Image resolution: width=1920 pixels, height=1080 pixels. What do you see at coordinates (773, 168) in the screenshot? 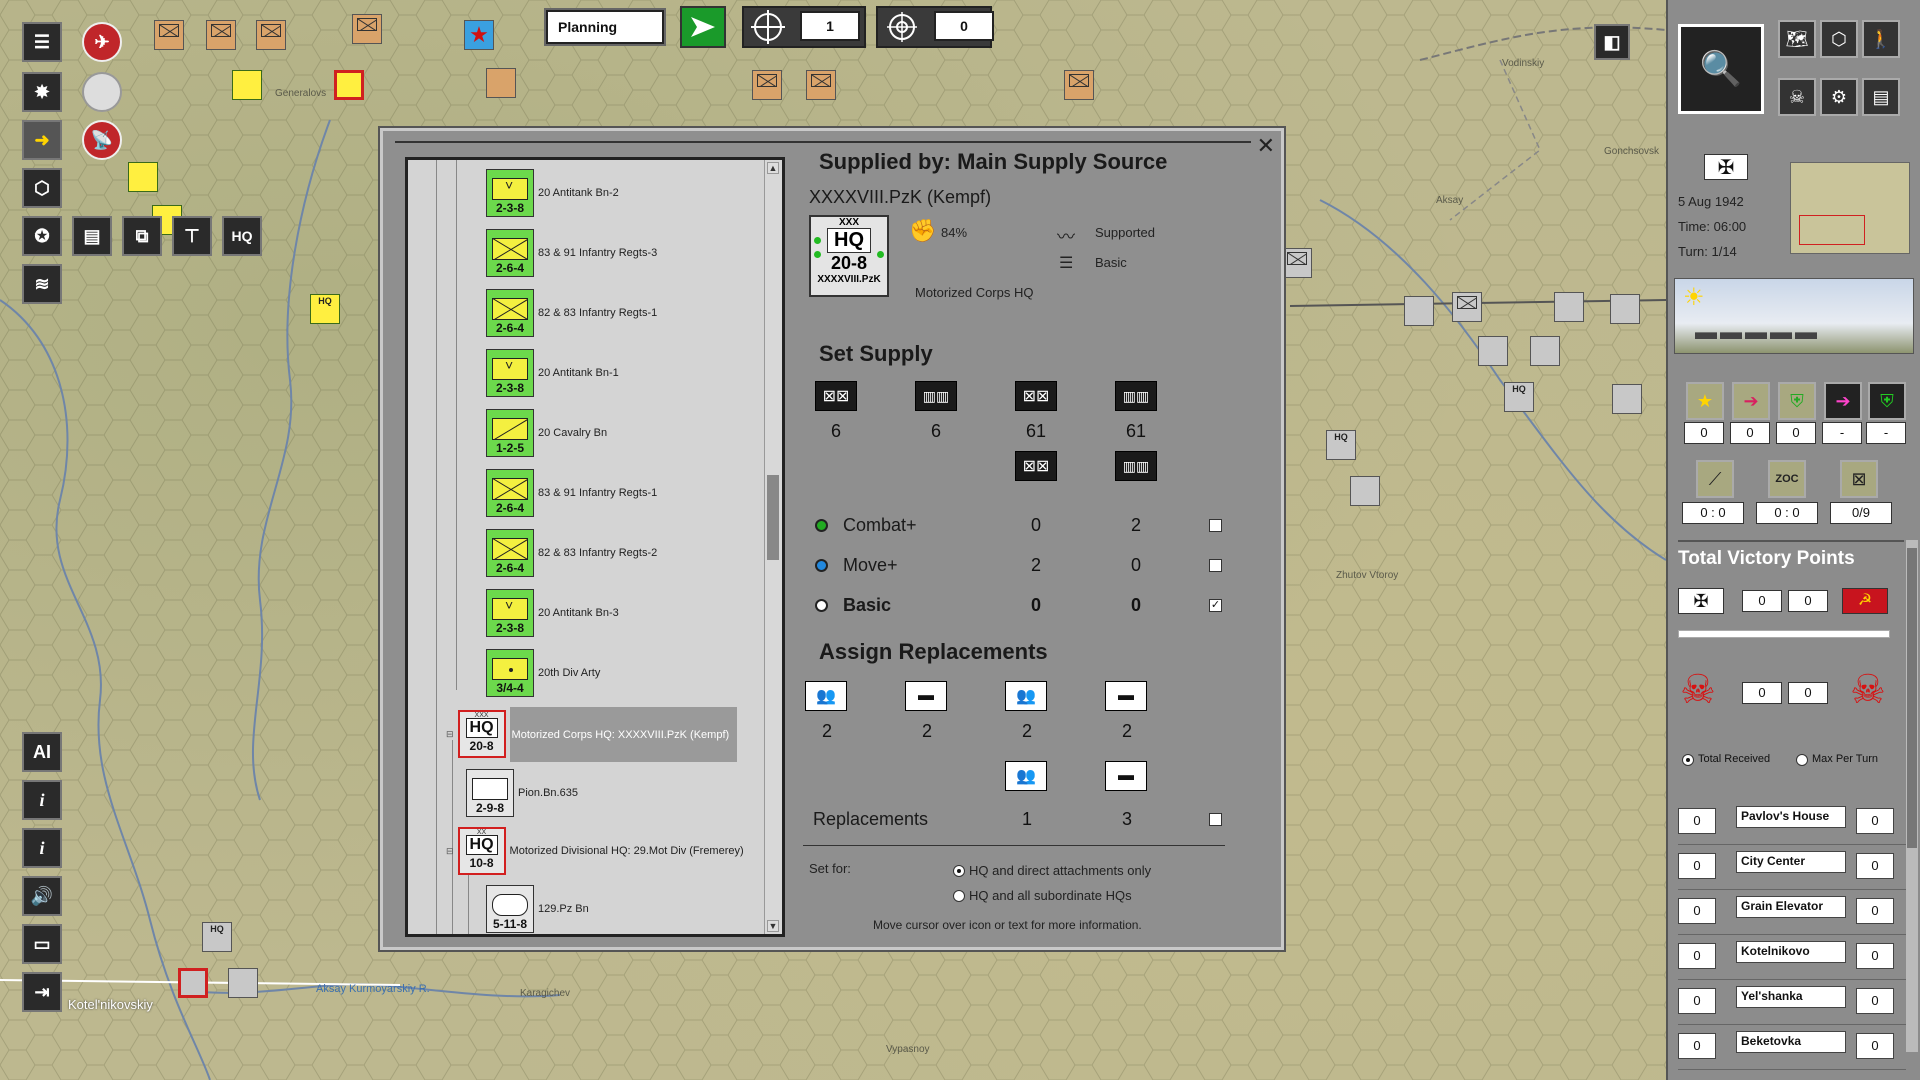
I see `scroll-up-icon: ▲` at bounding box center [773, 168].